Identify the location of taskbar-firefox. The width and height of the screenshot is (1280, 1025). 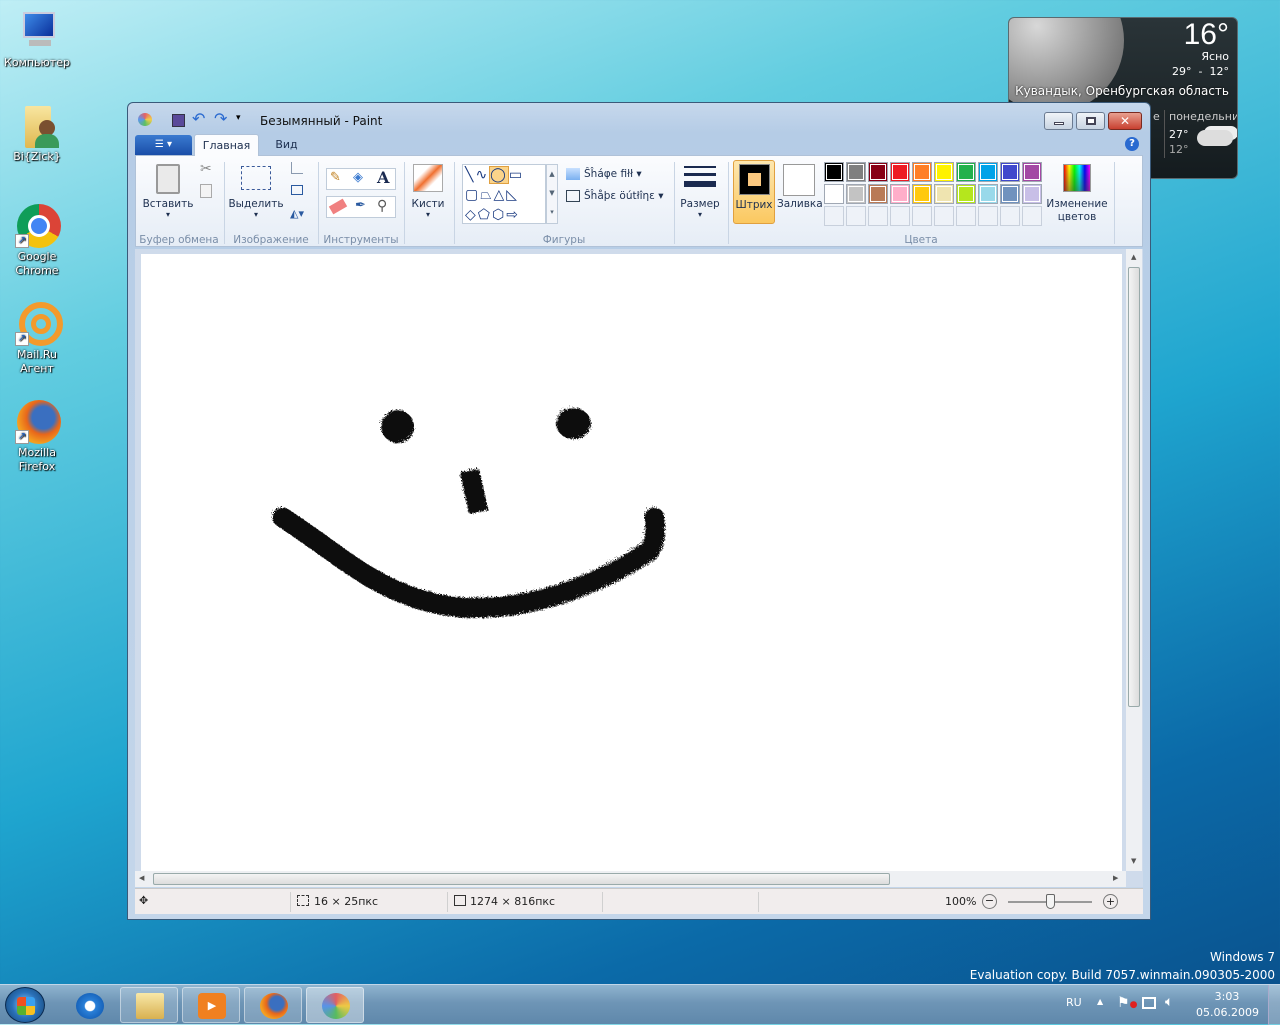
(273, 1005).